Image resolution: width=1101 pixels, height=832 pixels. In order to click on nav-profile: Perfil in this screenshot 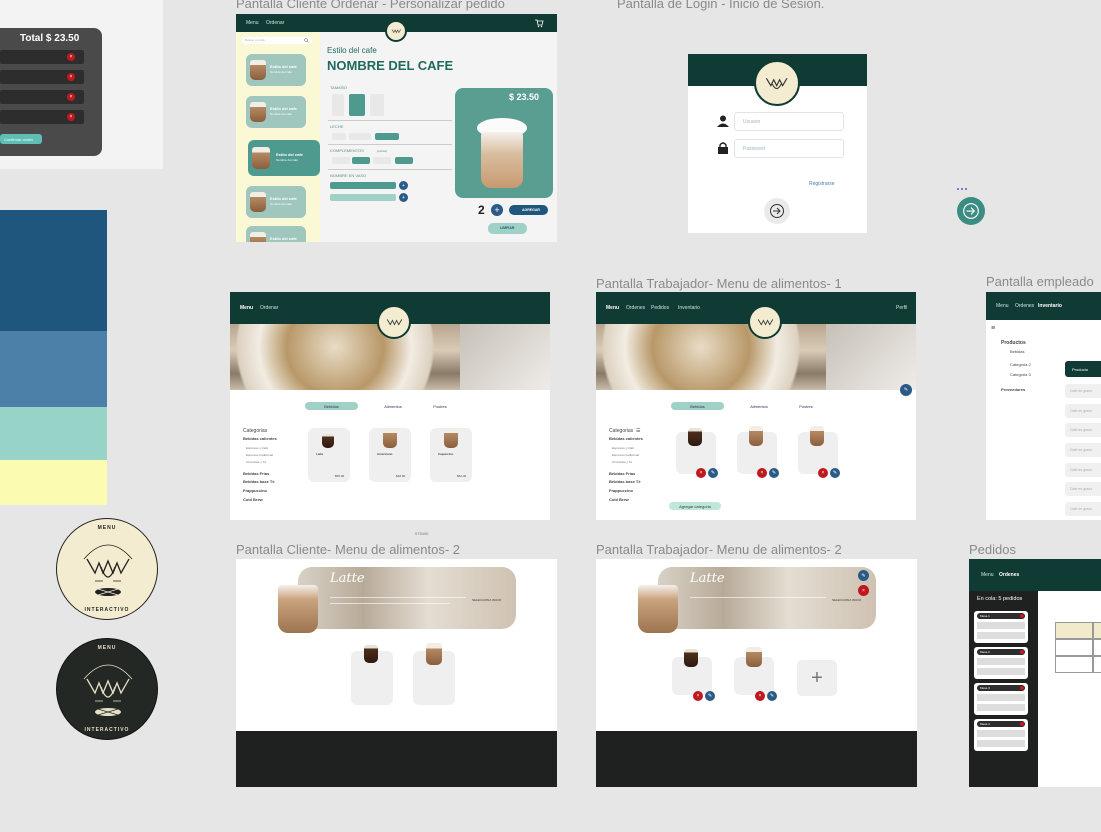, I will do `click(901, 308)`.